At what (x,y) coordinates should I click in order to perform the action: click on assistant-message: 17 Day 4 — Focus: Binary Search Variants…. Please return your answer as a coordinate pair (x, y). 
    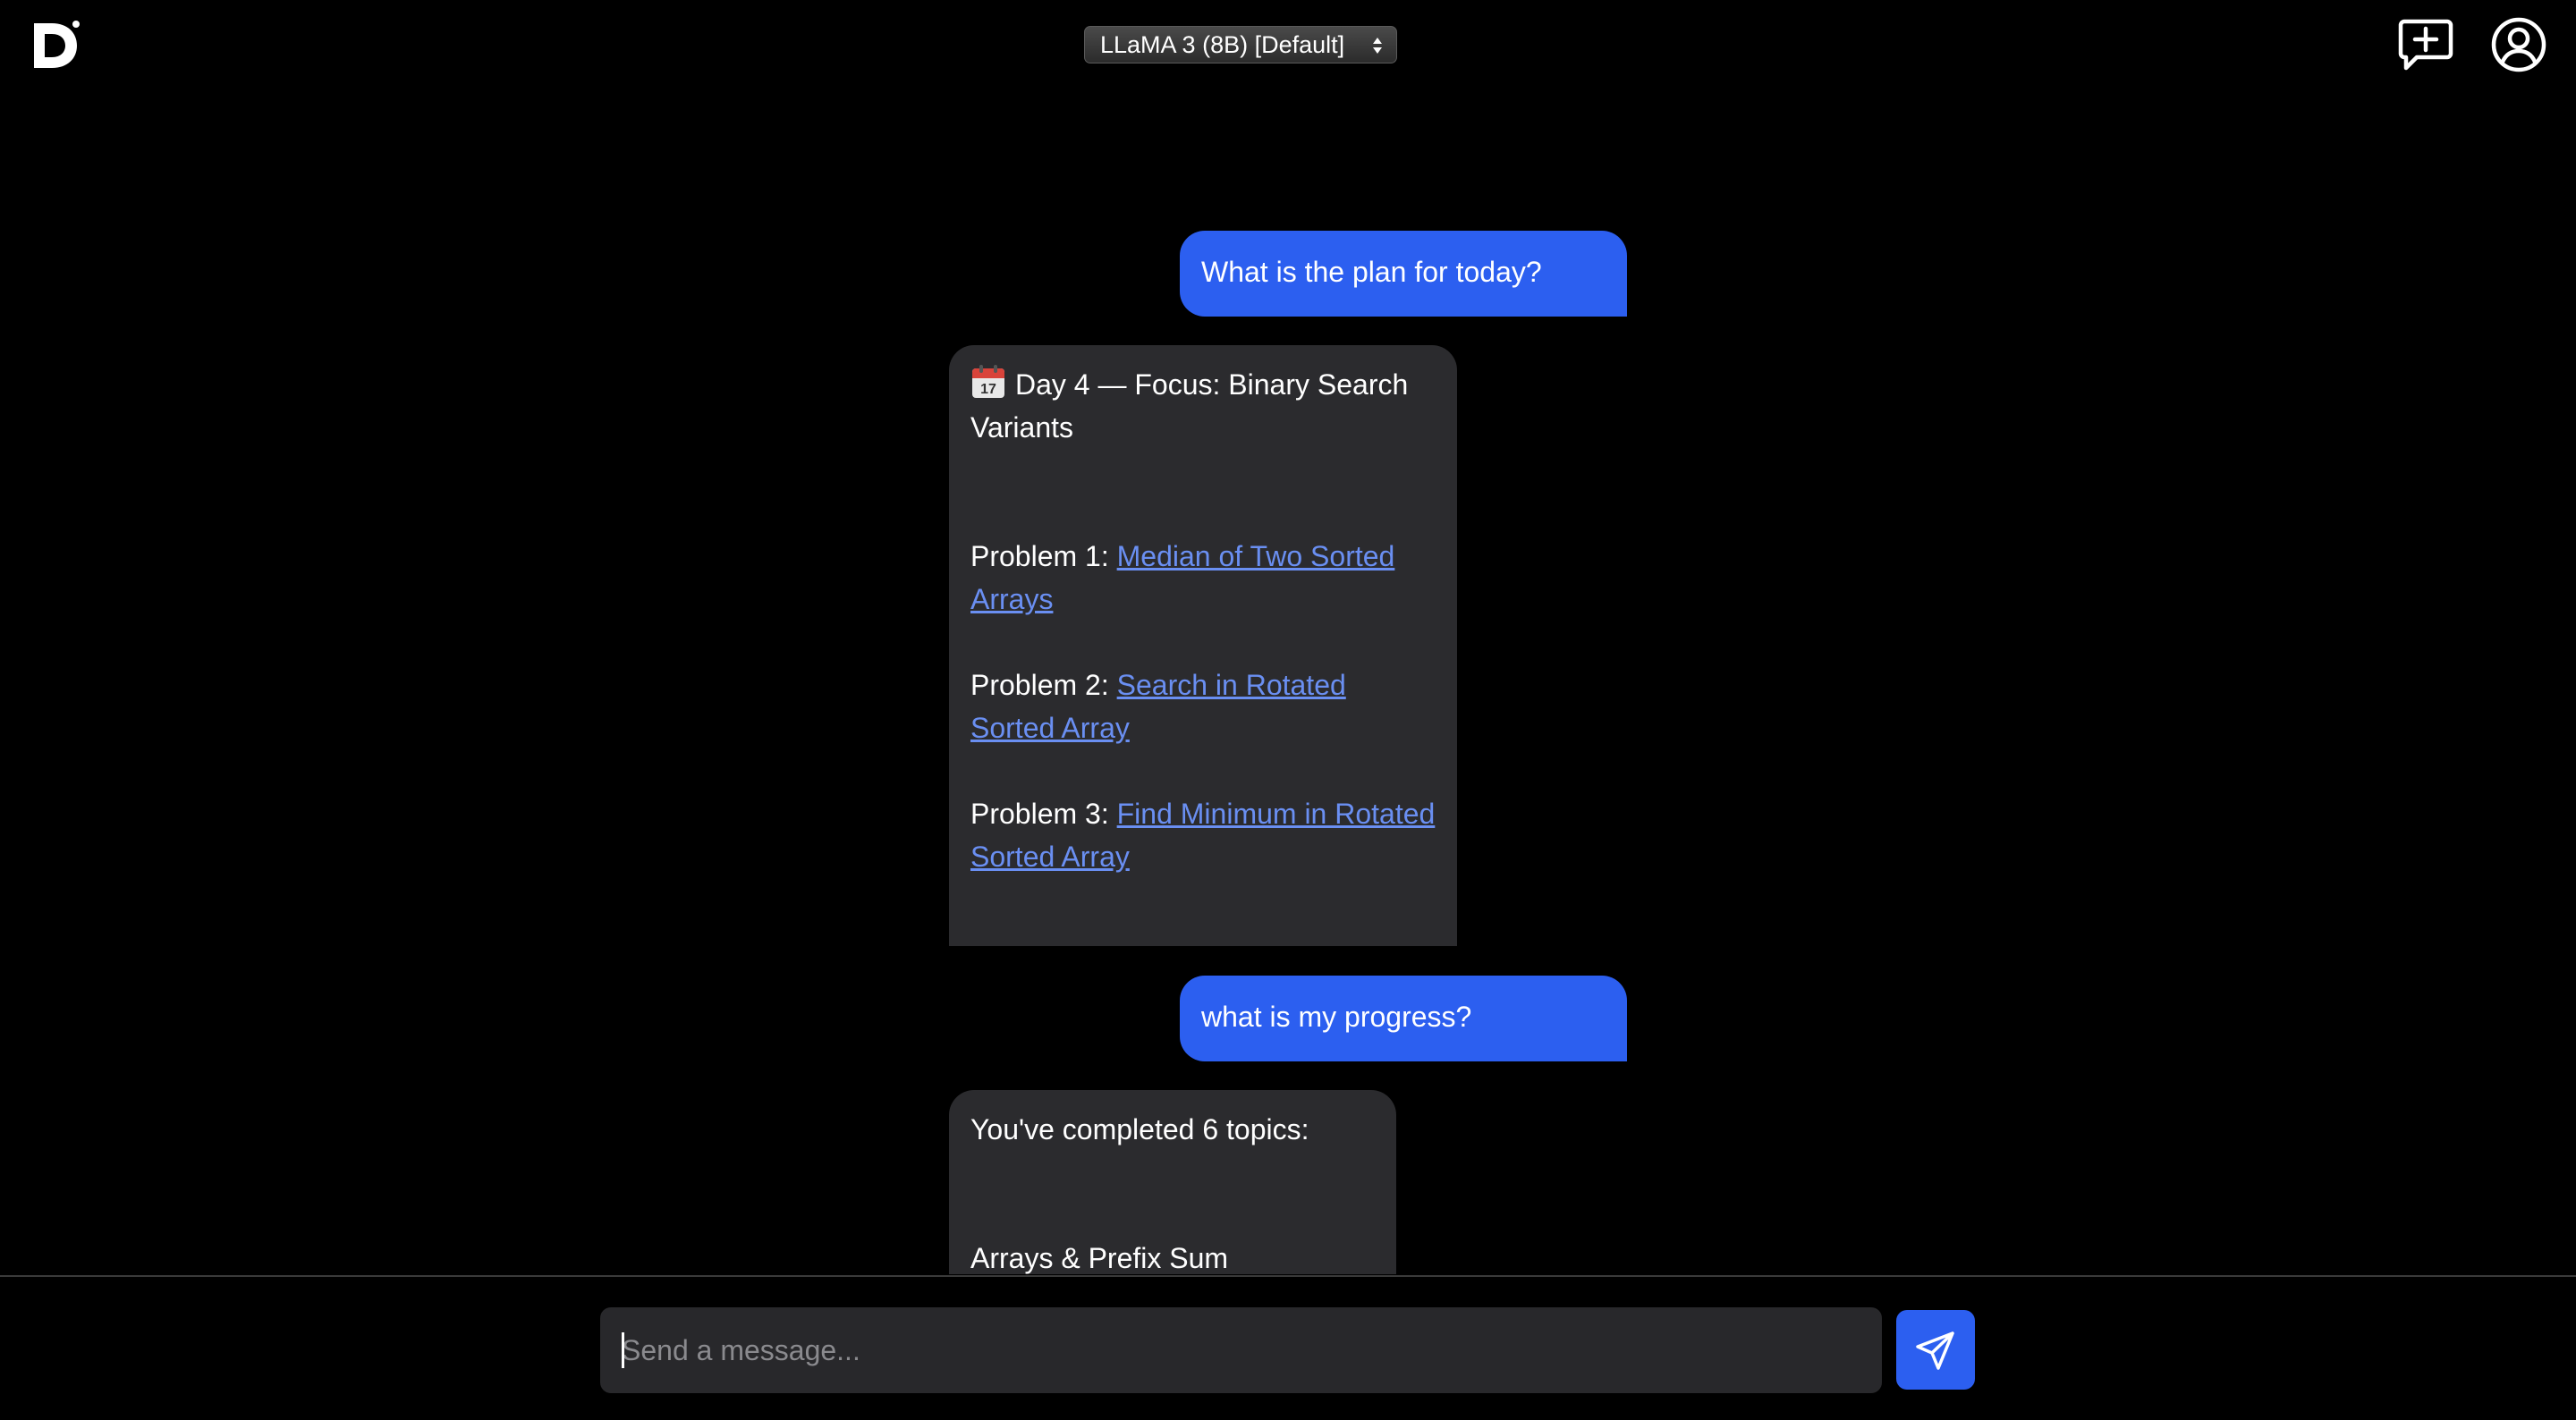
    Looking at the image, I should click on (1203, 645).